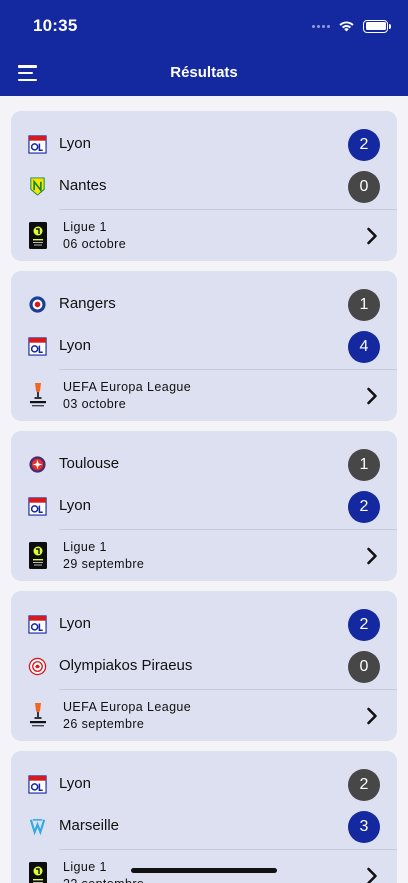  What do you see at coordinates (204, 715) in the screenshot?
I see `competition-row: UEFA Europa League 26 septembre` at bounding box center [204, 715].